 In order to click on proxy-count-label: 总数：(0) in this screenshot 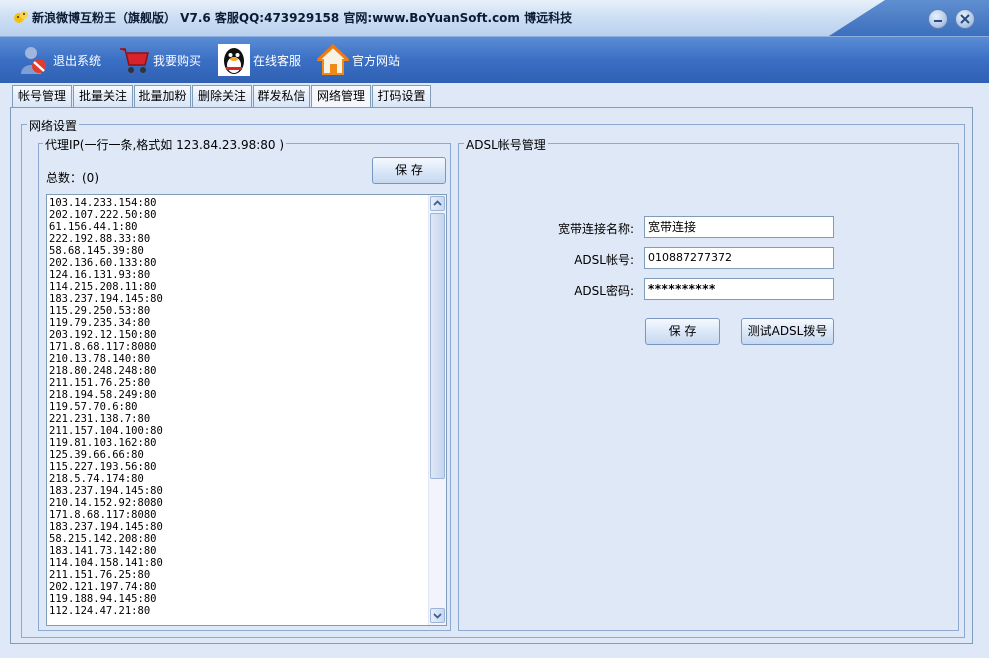, I will do `click(72, 178)`.